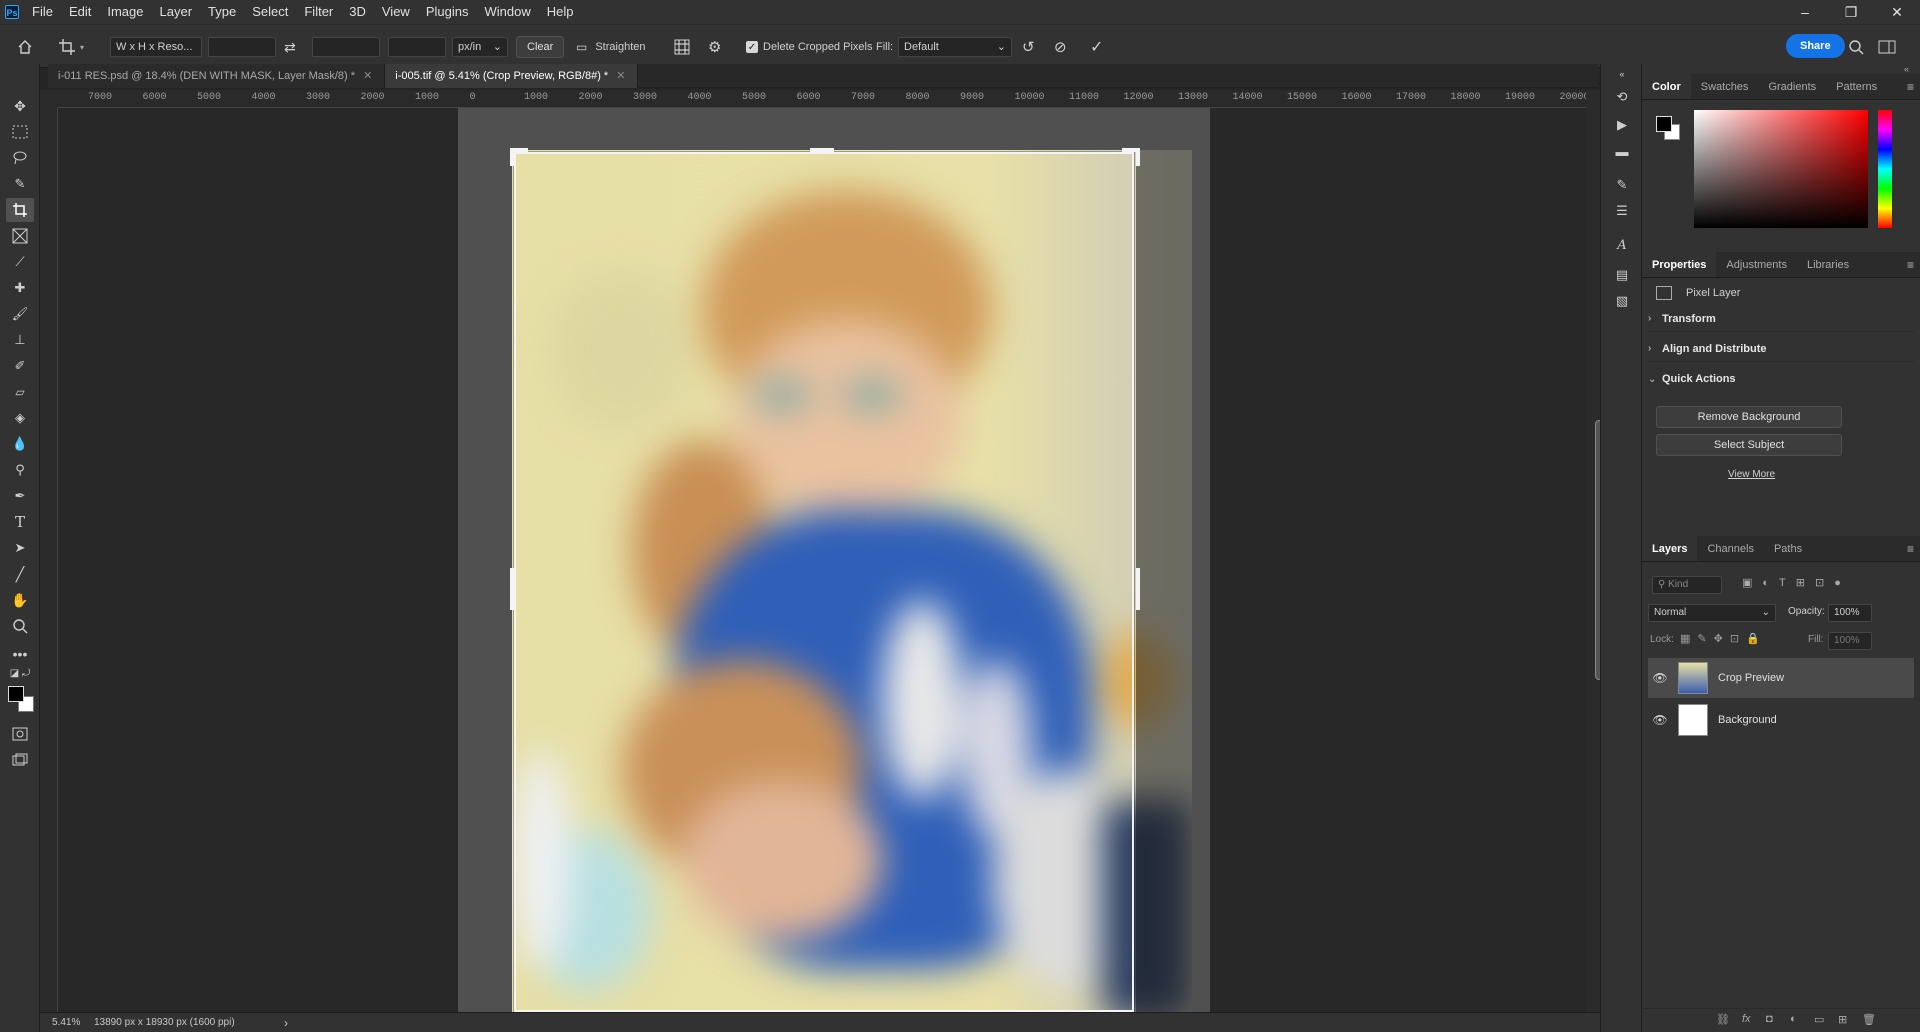  Describe the element at coordinates (20, 496) in the screenshot. I see `pen-tool-icon: ✒` at that location.